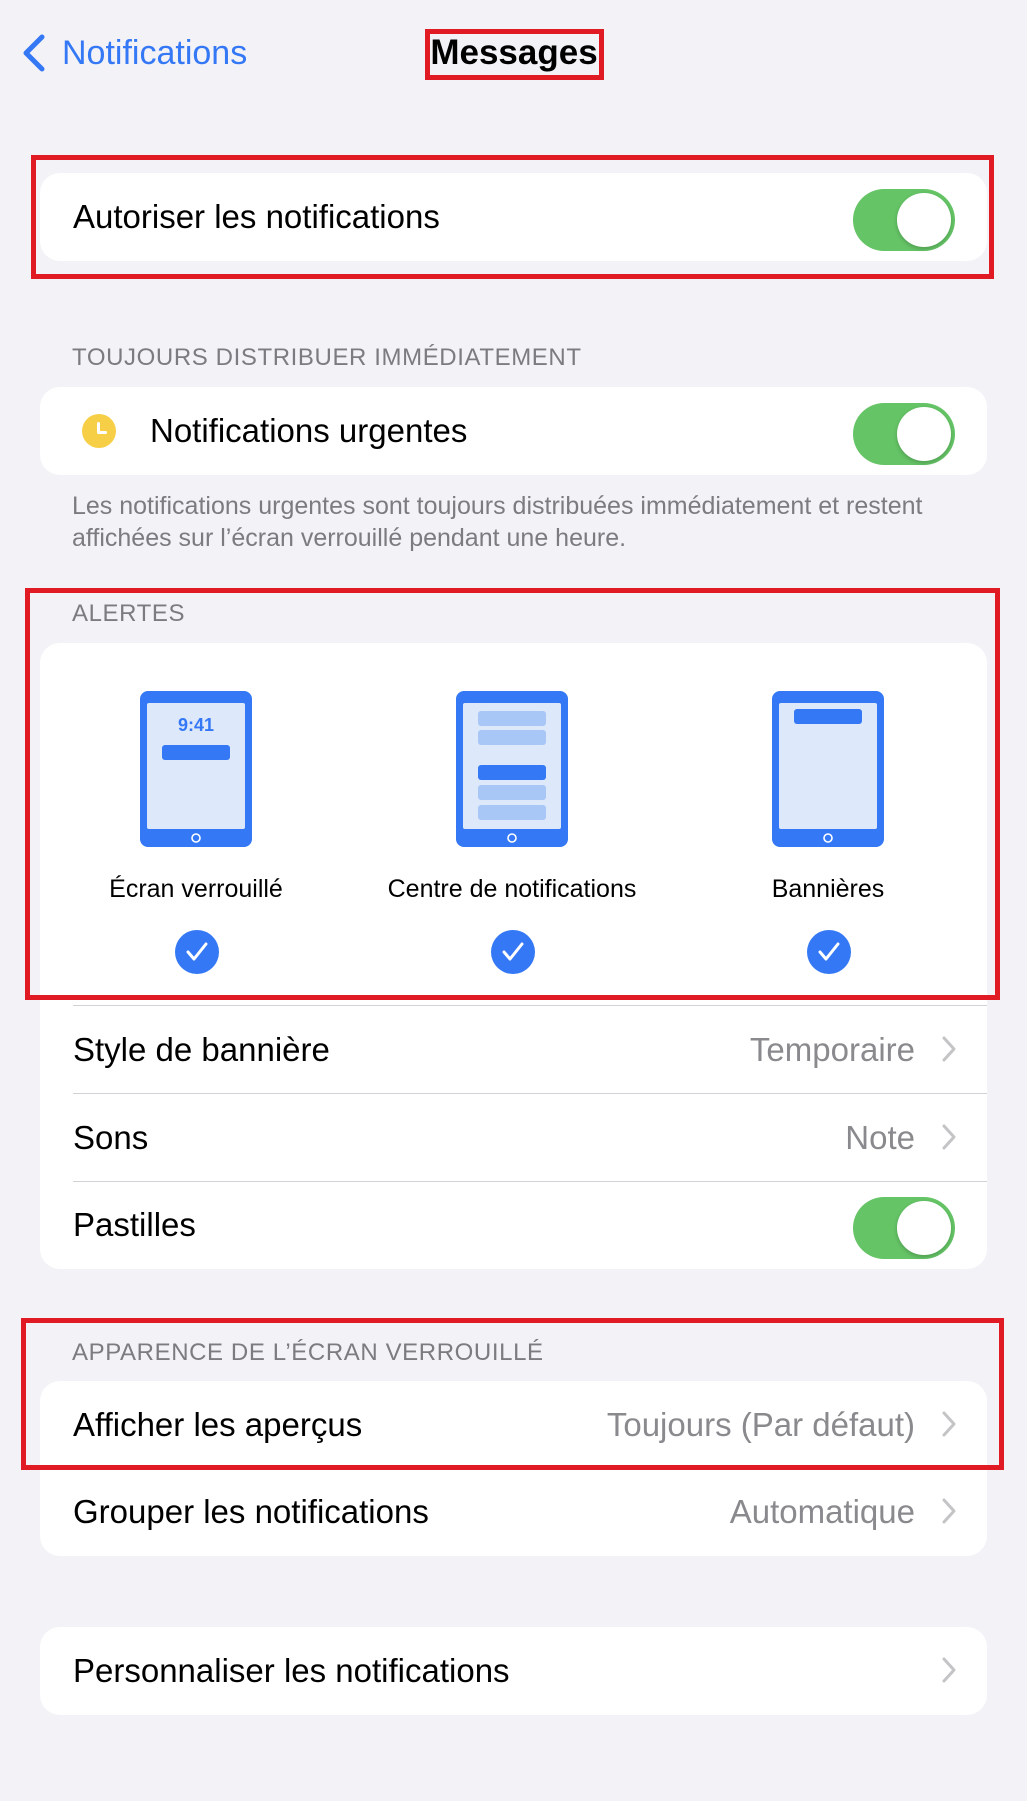  Describe the element at coordinates (513, 1225) in the screenshot. I see `badges-row: Pastilles` at that location.